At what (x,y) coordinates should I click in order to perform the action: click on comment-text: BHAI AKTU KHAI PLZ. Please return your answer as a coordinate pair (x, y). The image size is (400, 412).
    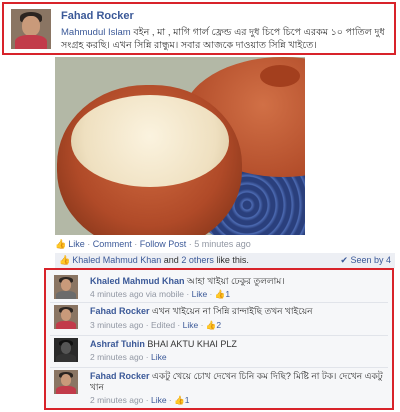
    Looking at the image, I should click on (192, 344).